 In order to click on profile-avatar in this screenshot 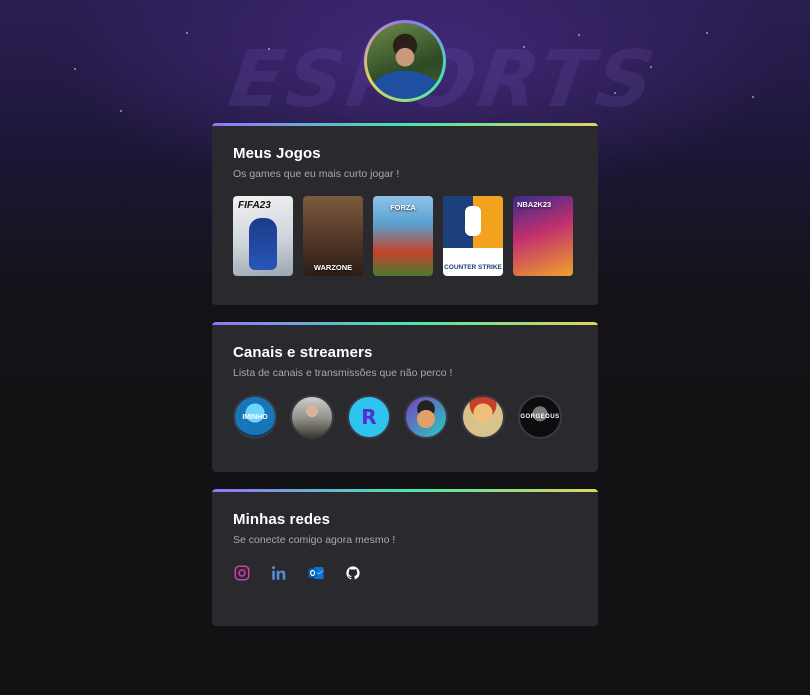, I will do `click(405, 61)`.